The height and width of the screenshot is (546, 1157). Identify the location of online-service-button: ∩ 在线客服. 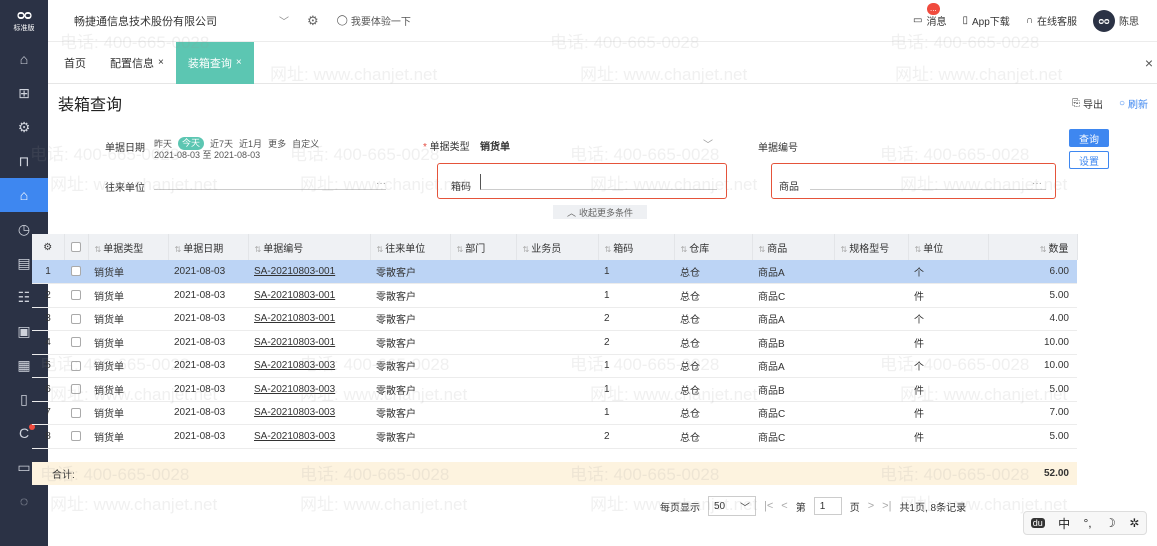
(1051, 20).